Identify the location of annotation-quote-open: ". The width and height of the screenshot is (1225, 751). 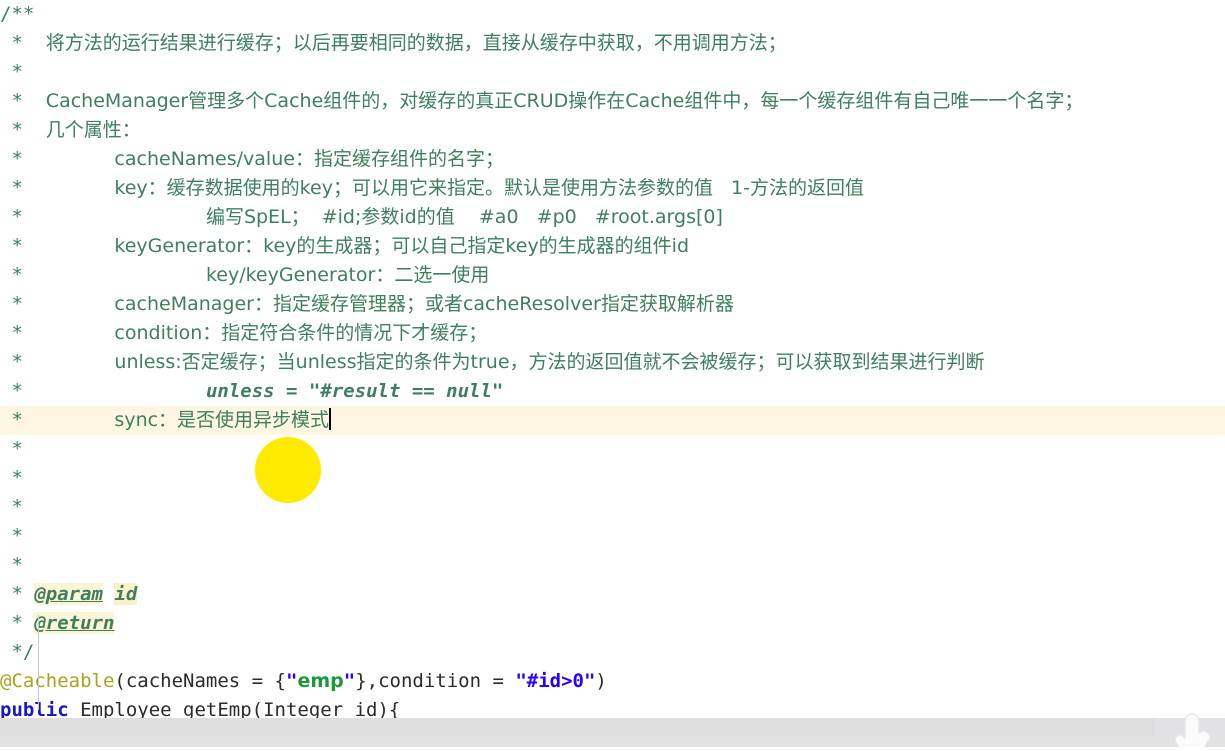
(291, 681).